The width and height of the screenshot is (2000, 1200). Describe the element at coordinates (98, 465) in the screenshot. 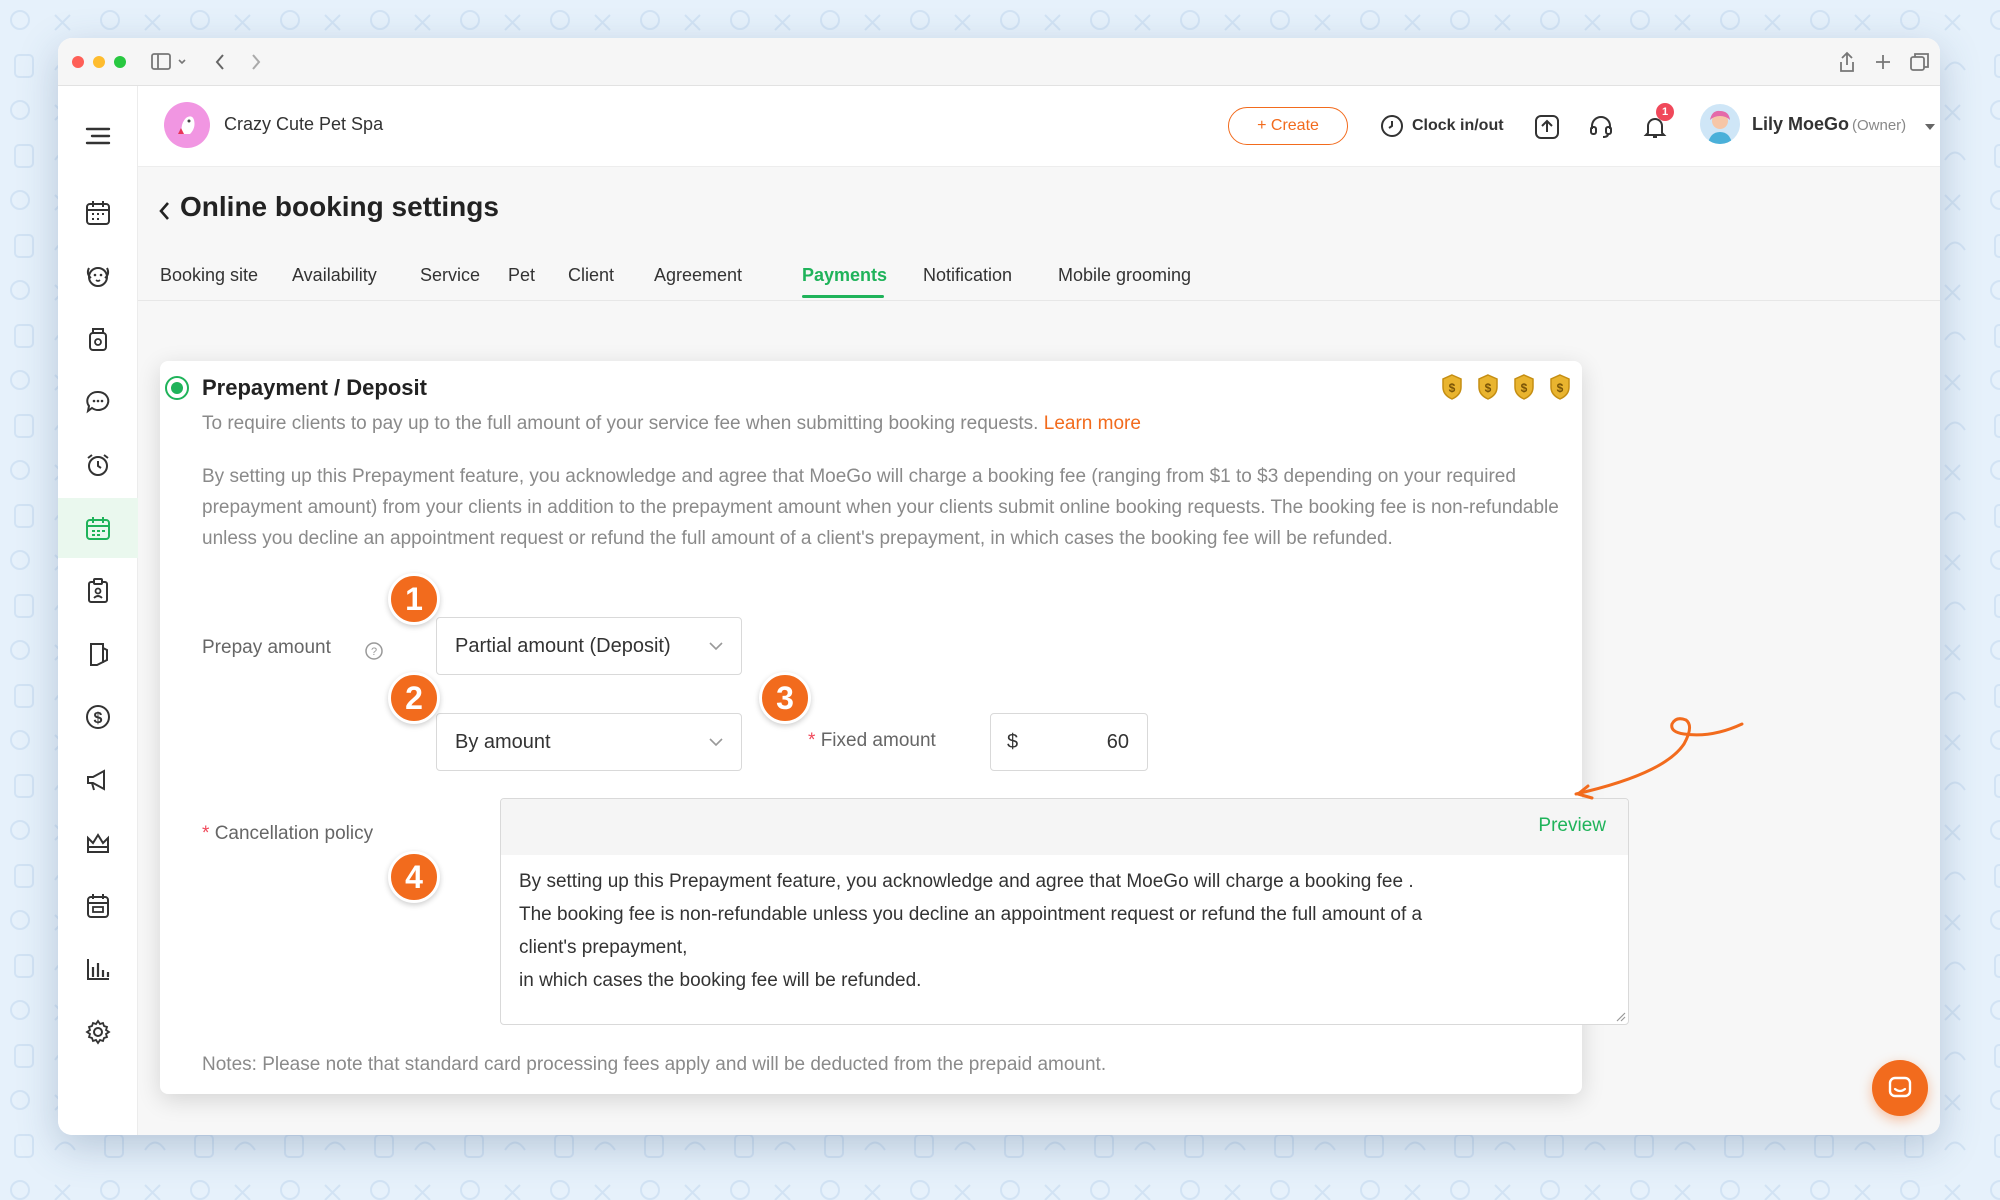

I see `sidebar-item-reminders` at that location.